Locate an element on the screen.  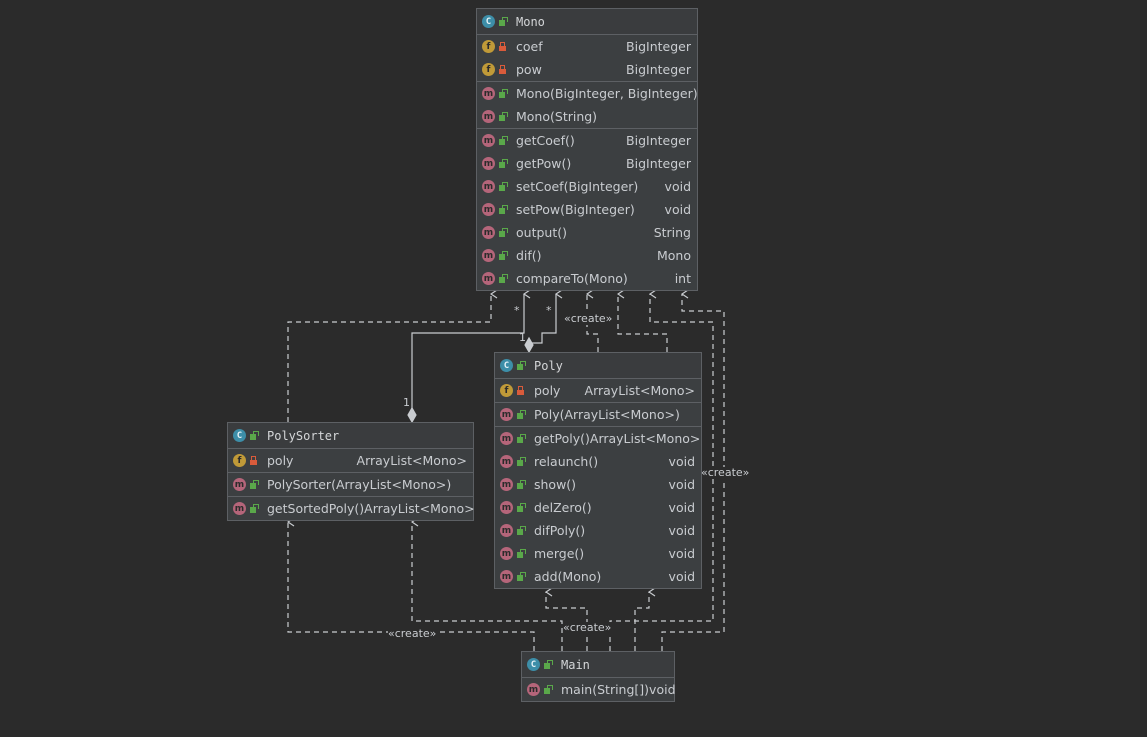
create-label-main-poly: «create» is located at coordinates (587, 627).